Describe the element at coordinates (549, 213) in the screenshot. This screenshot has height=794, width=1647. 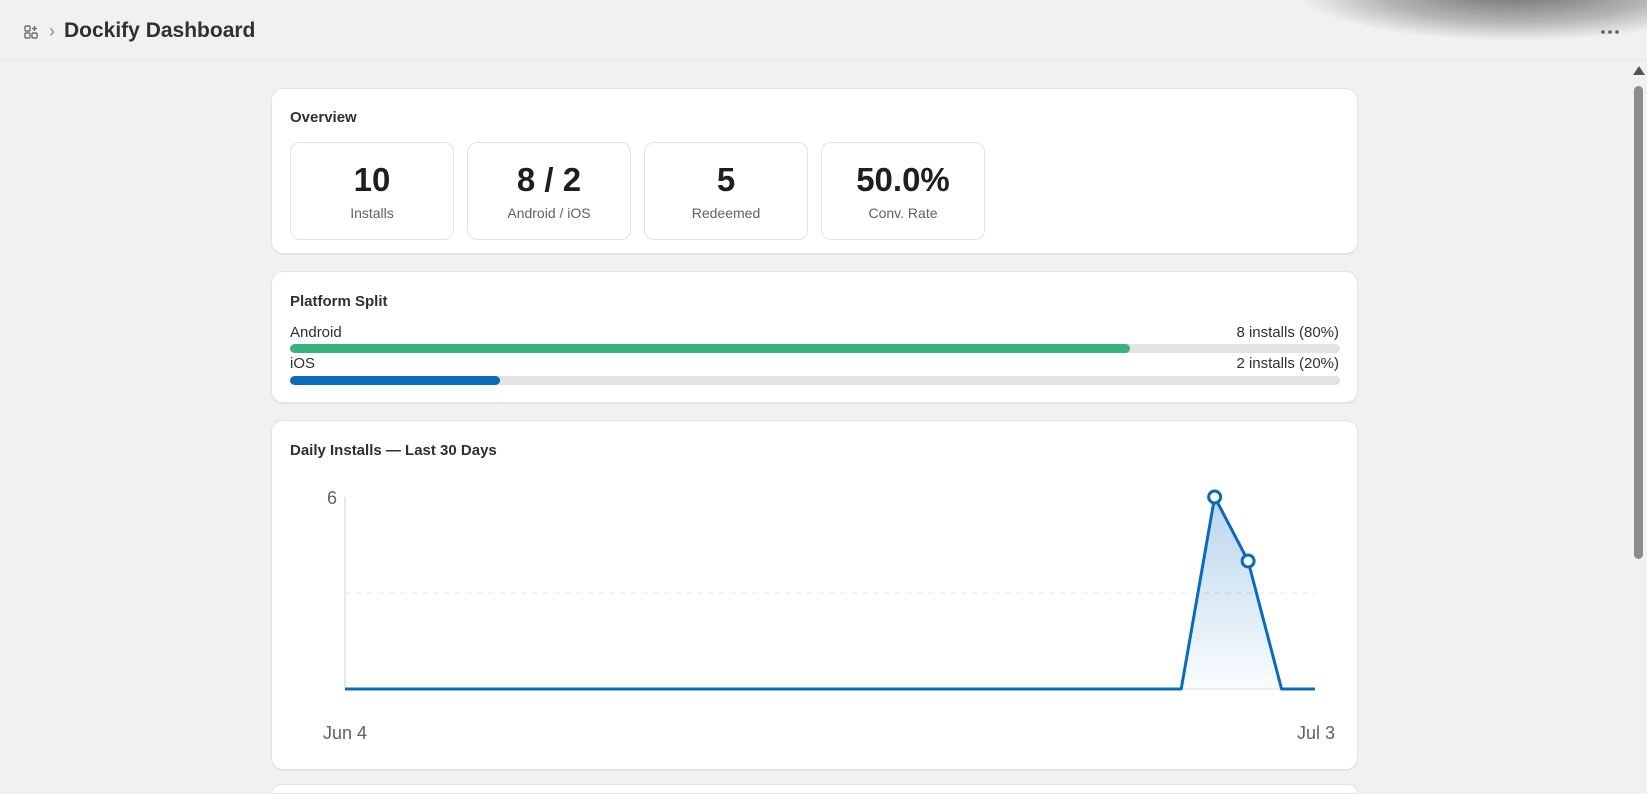
I see `stat-label: Android / iOS` at that location.